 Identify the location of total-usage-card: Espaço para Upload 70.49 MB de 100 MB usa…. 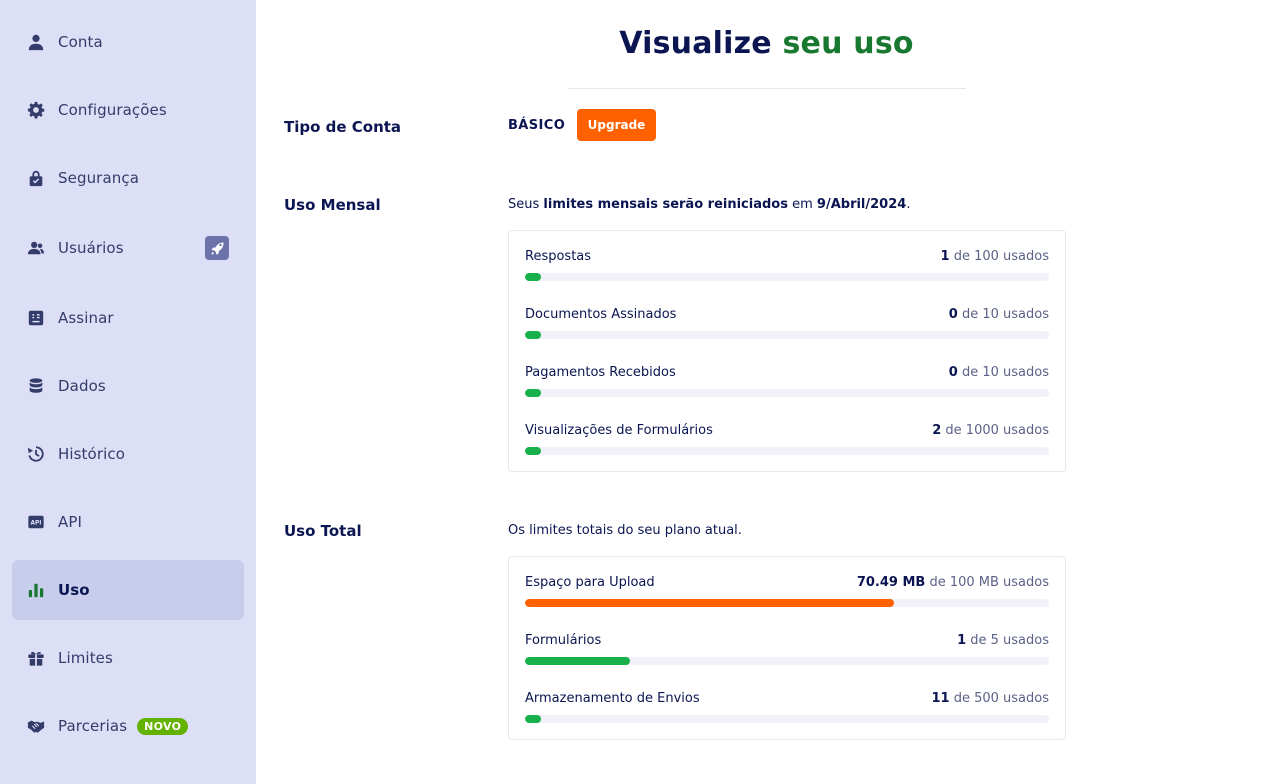
(787, 648).